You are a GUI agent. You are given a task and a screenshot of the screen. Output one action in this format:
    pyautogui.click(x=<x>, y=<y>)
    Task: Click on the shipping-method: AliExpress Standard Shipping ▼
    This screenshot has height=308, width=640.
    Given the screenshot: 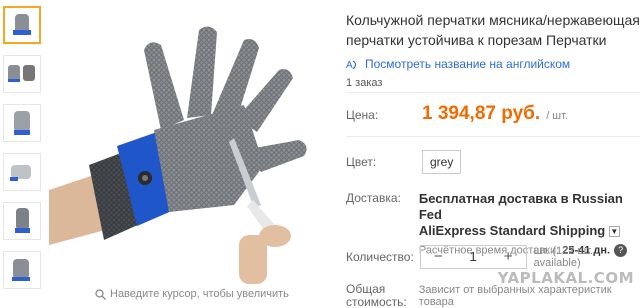 What is the action you would take?
    pyautogui.click(x=529, y=231)
    